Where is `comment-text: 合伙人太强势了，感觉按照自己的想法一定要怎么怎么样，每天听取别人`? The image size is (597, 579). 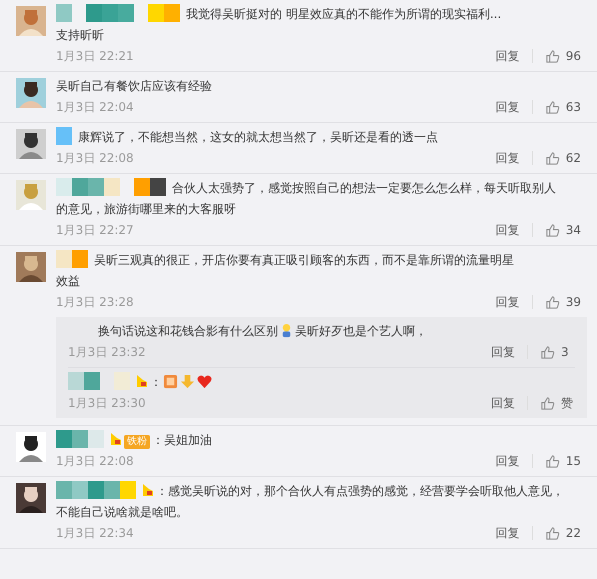
comment-text: 合伙人太强势了，感觉按照自己的想法一定要怎么怎么样，每天听取别人 is located at coordinates (364, 188).